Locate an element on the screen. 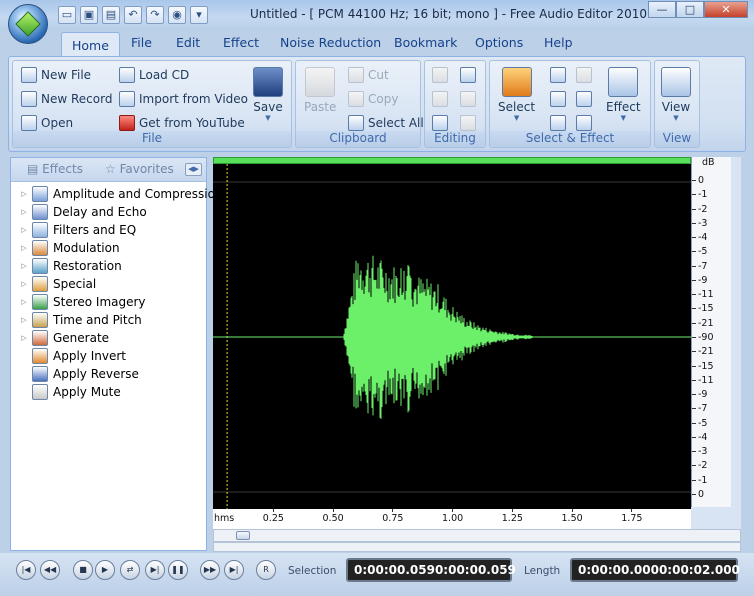  db-tick-label: -1 is located at coordinates (703, 195).